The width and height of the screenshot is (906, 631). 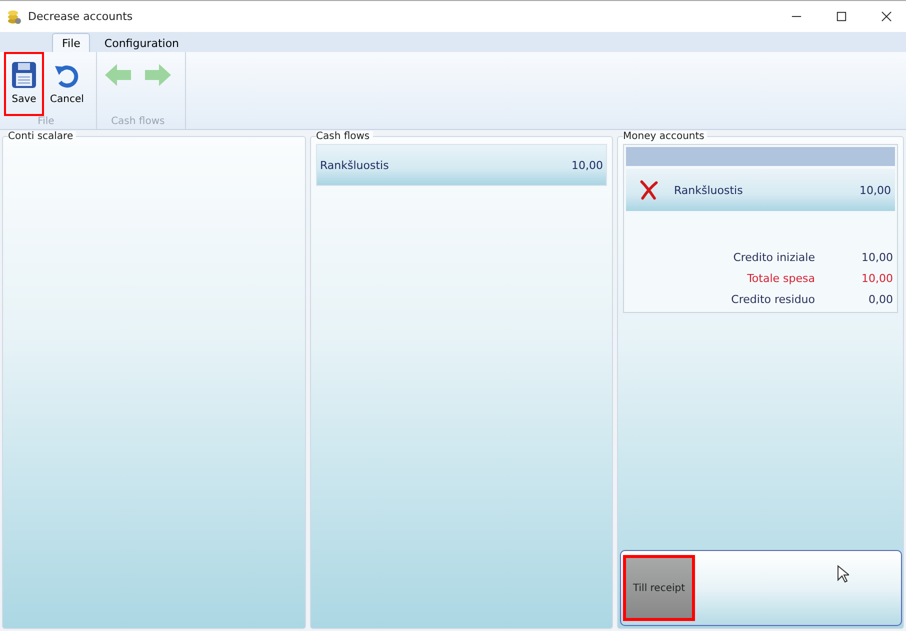 I want to click on group-label: Cash flows, so click(x=138, y=122).